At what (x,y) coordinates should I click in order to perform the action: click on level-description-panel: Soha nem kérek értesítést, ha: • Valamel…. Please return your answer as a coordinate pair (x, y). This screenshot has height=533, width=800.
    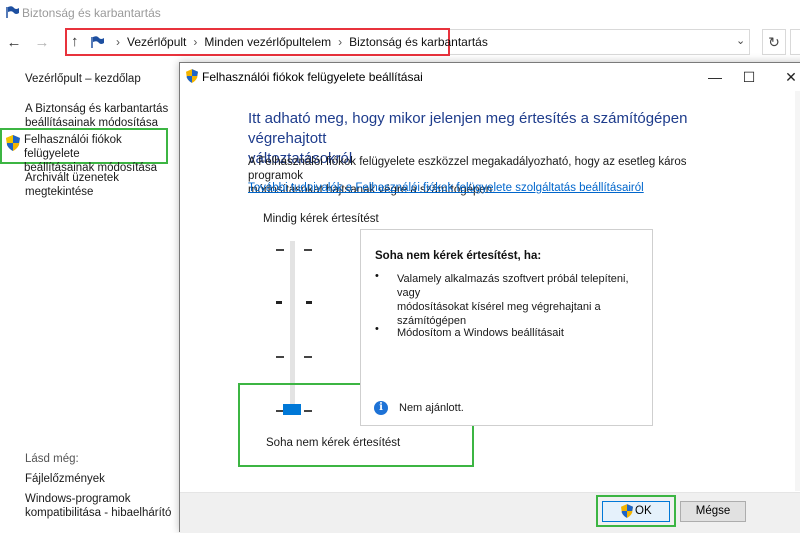
    Looking at the image, I should click on (506, 327).